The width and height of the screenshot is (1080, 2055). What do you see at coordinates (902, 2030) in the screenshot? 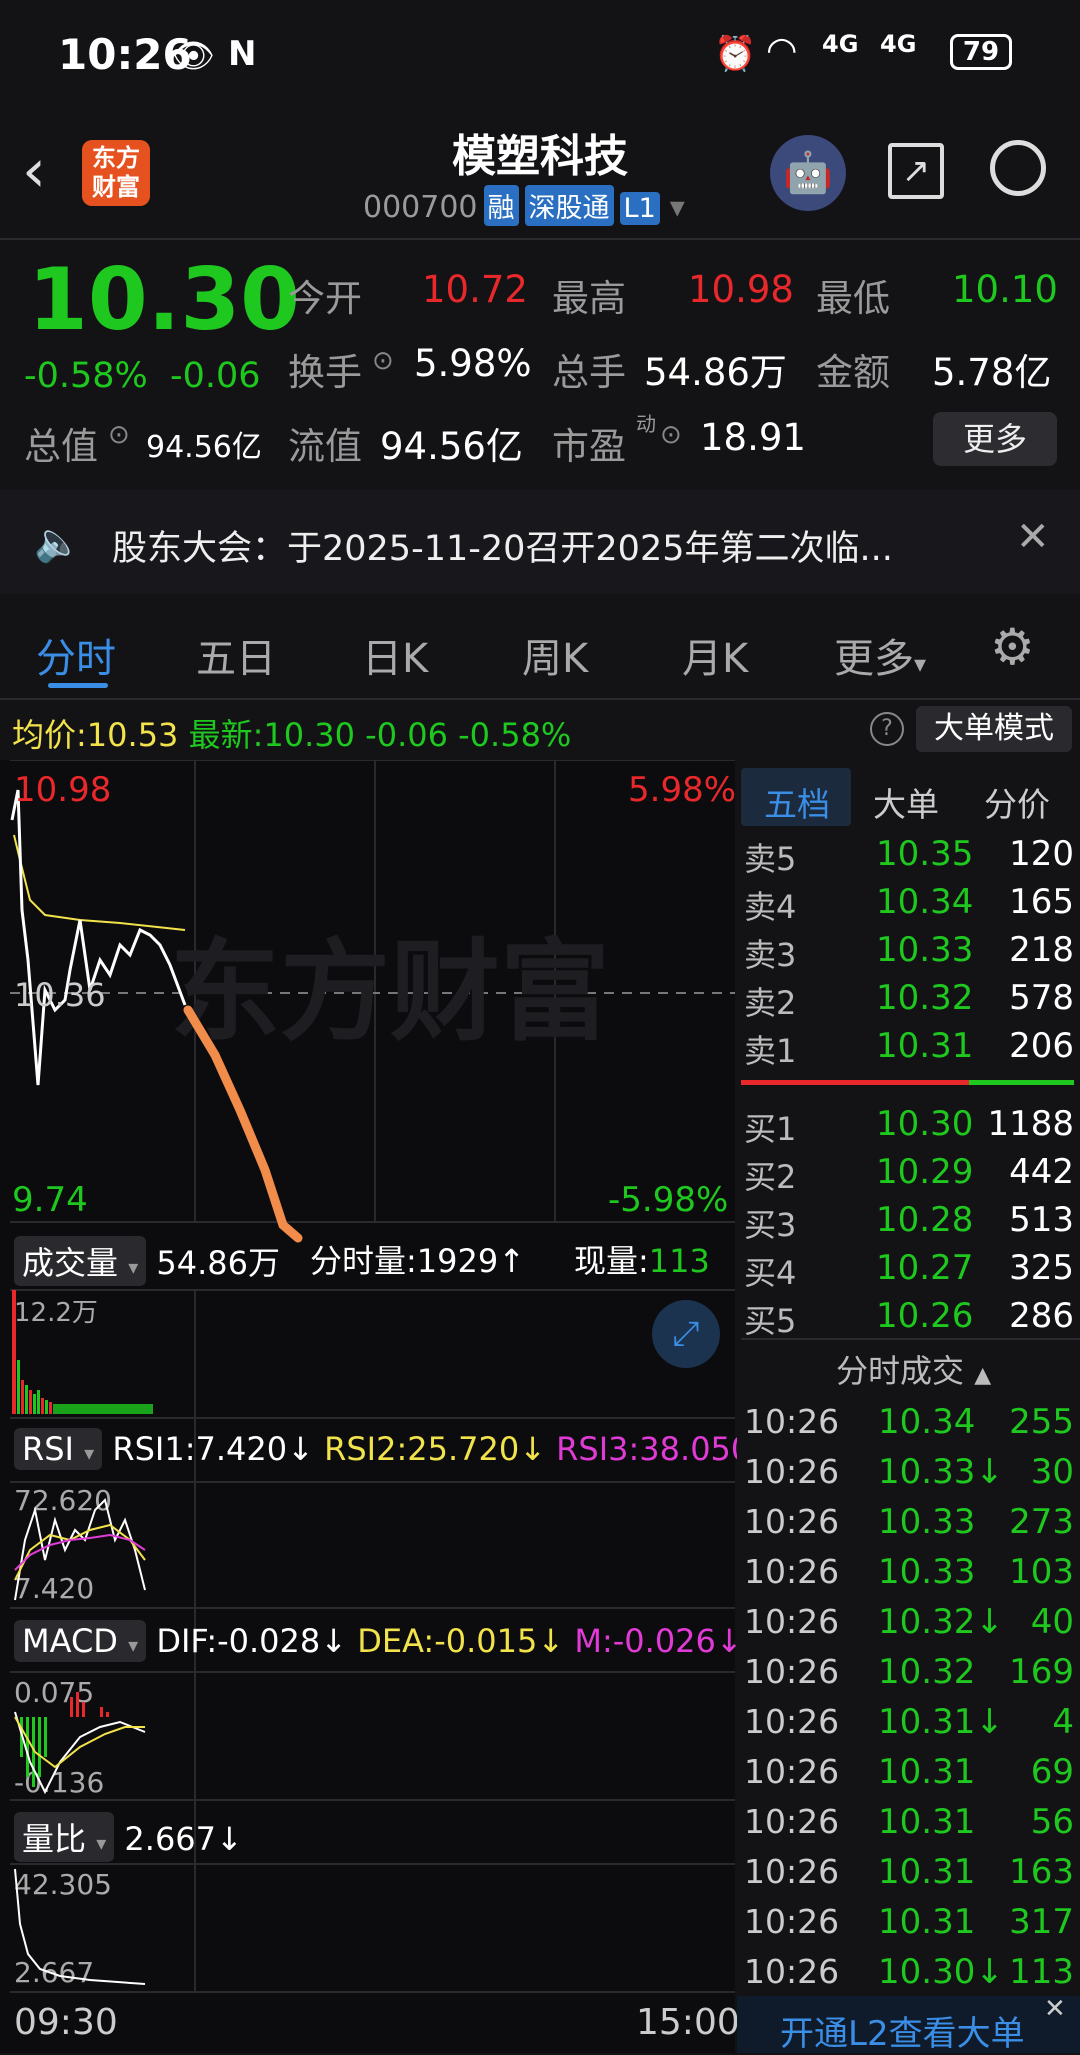
I see `l2-banner-text: 开通L2查看大单` at bounding box center [902, 2030].